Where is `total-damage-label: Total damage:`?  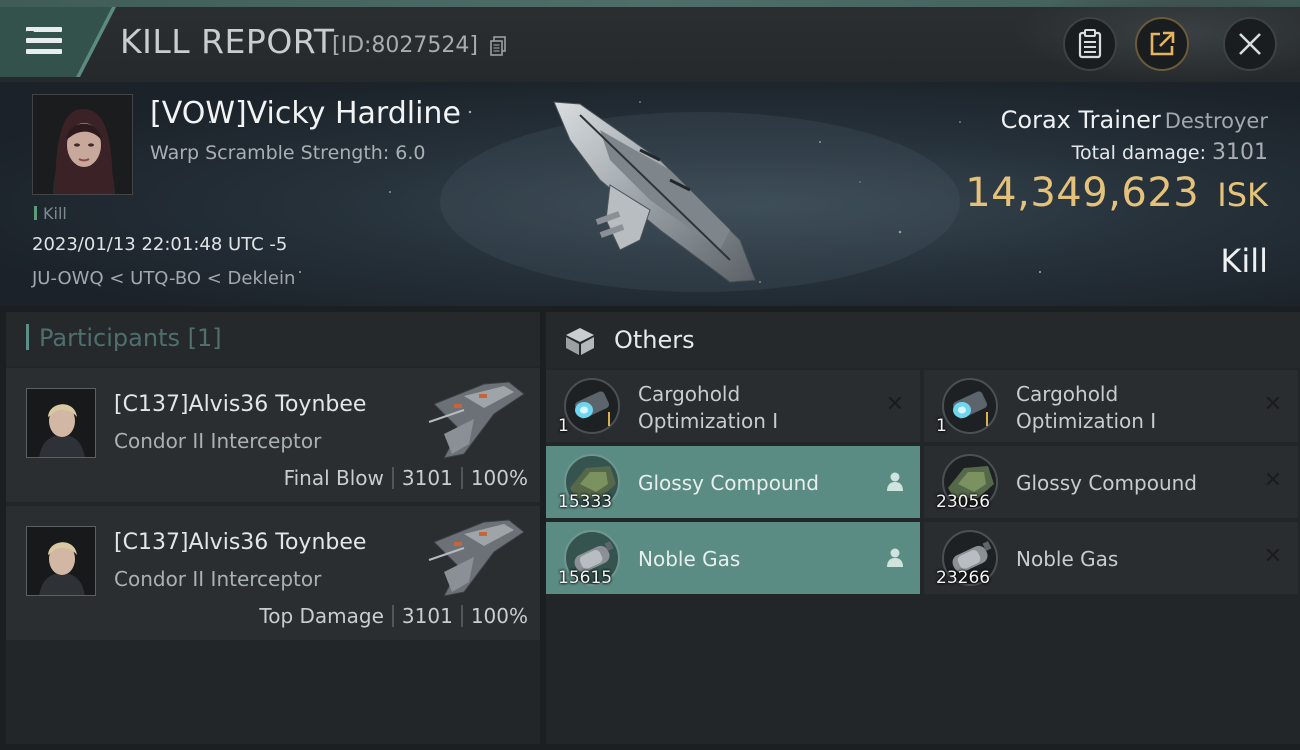
total-damage-label: Total damage: is located at coordinates (1138, 153).